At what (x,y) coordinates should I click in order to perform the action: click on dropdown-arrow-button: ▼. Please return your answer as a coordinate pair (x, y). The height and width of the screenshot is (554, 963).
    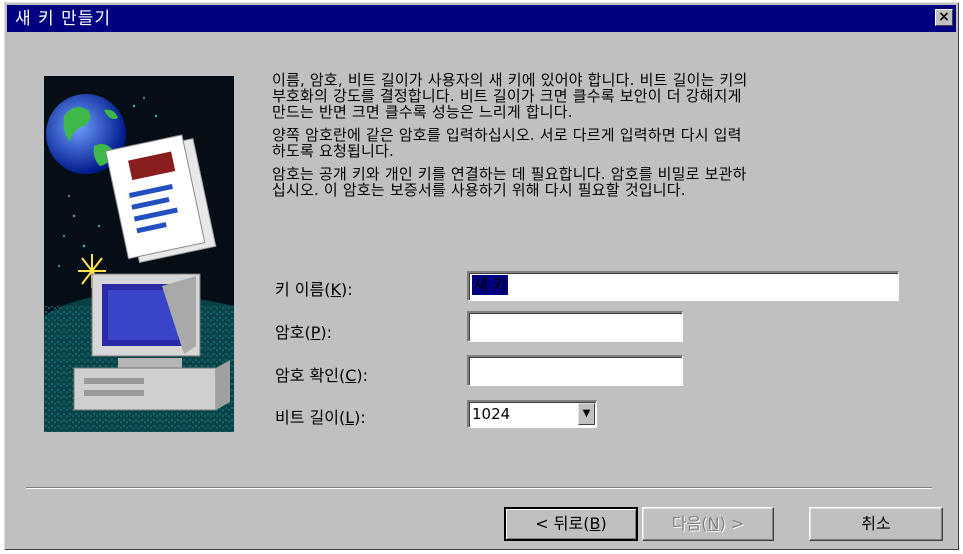
    Looking at the image, I should click on (586, 414).